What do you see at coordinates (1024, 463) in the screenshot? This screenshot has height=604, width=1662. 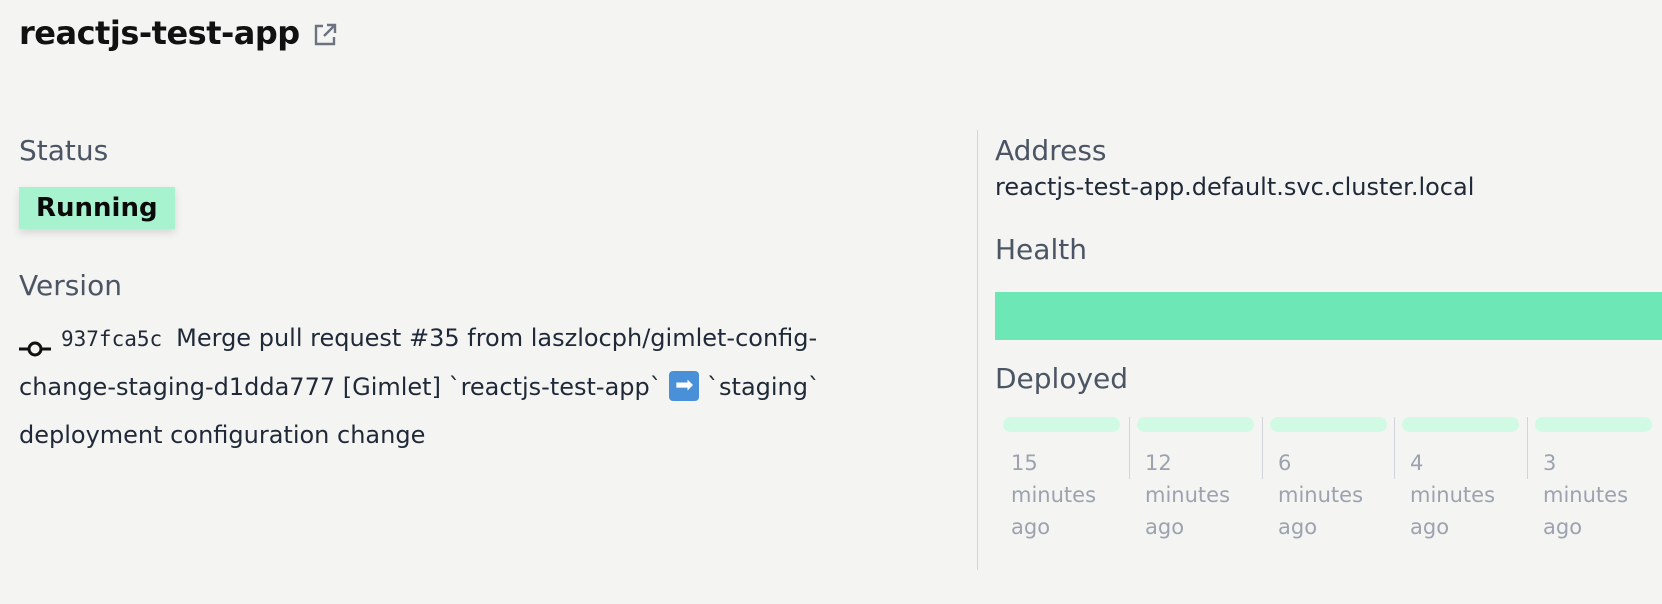 I see `deploy-time-number: 15` at bounding box center [1024, 463].